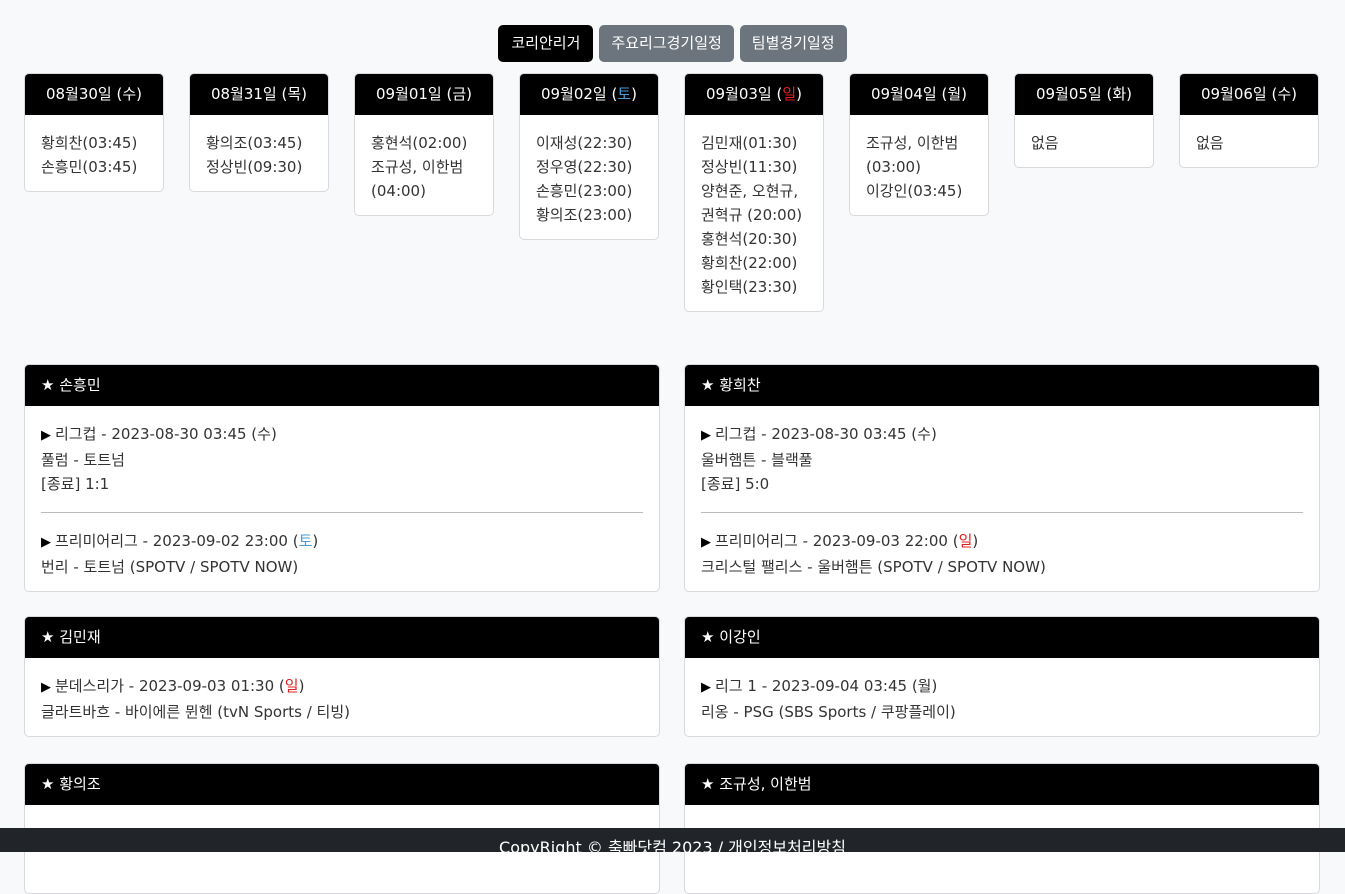  I want to click on player-card-header: ★ 황희찬, so click(1002, 385).